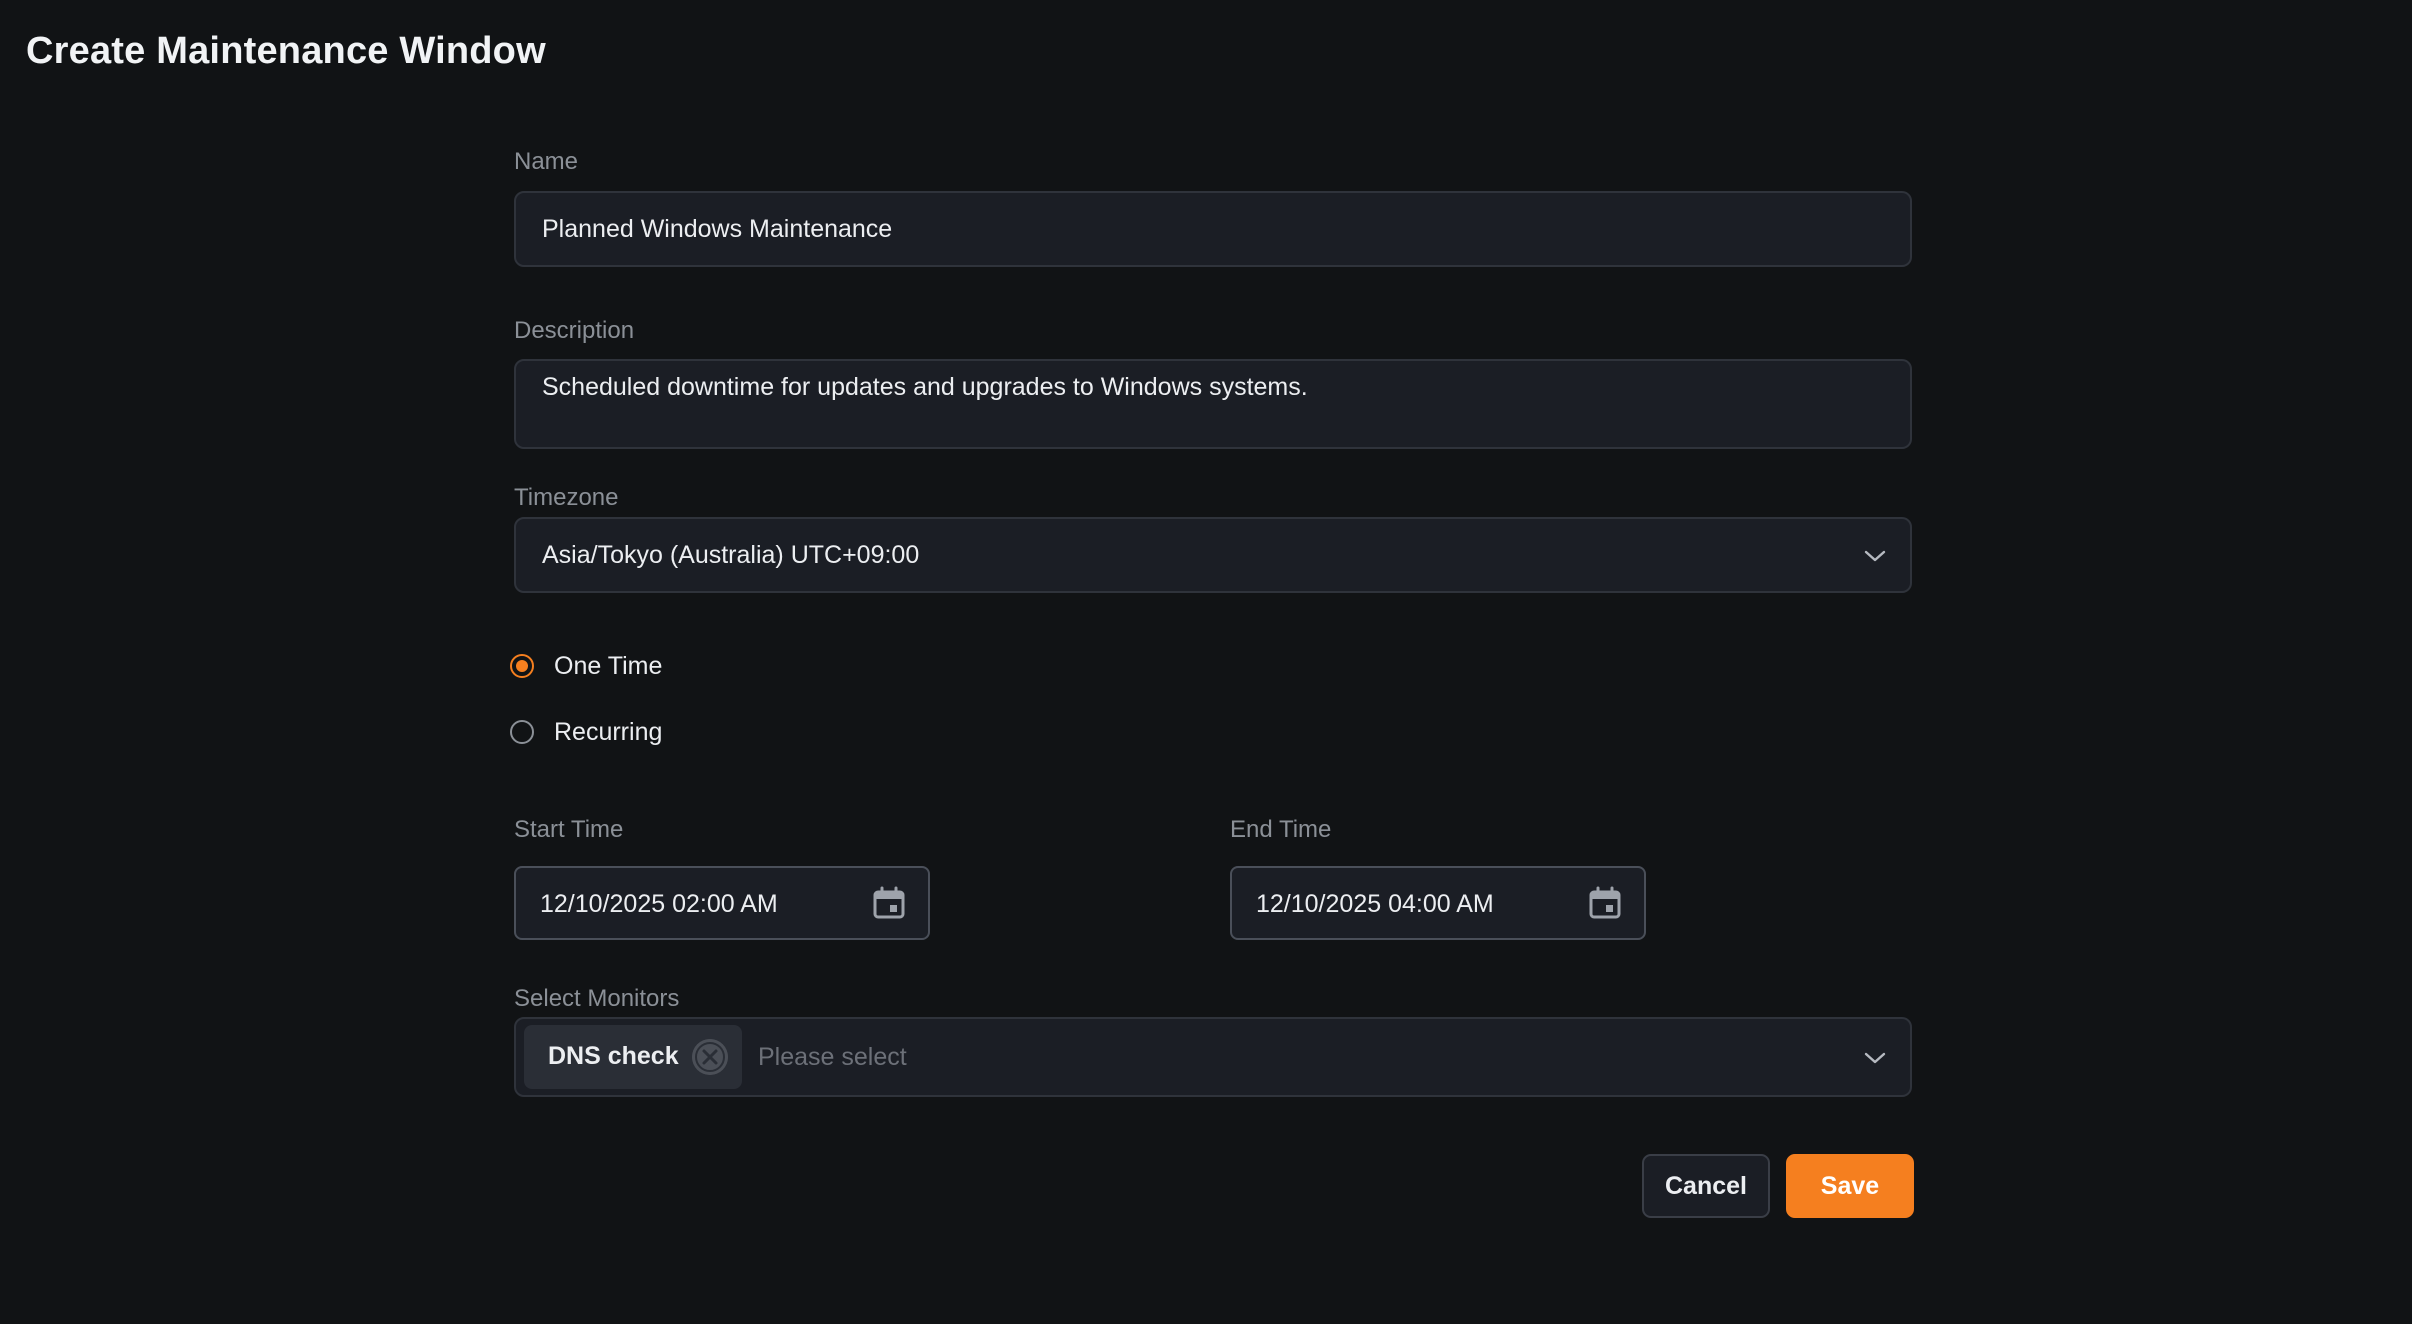 The width and height of the screenshot is (2412, 1324). What do you see at coordinates (522, 732) in the screenshot?
I see `radio-recurring-indicator` at bounding box center [522, 732].